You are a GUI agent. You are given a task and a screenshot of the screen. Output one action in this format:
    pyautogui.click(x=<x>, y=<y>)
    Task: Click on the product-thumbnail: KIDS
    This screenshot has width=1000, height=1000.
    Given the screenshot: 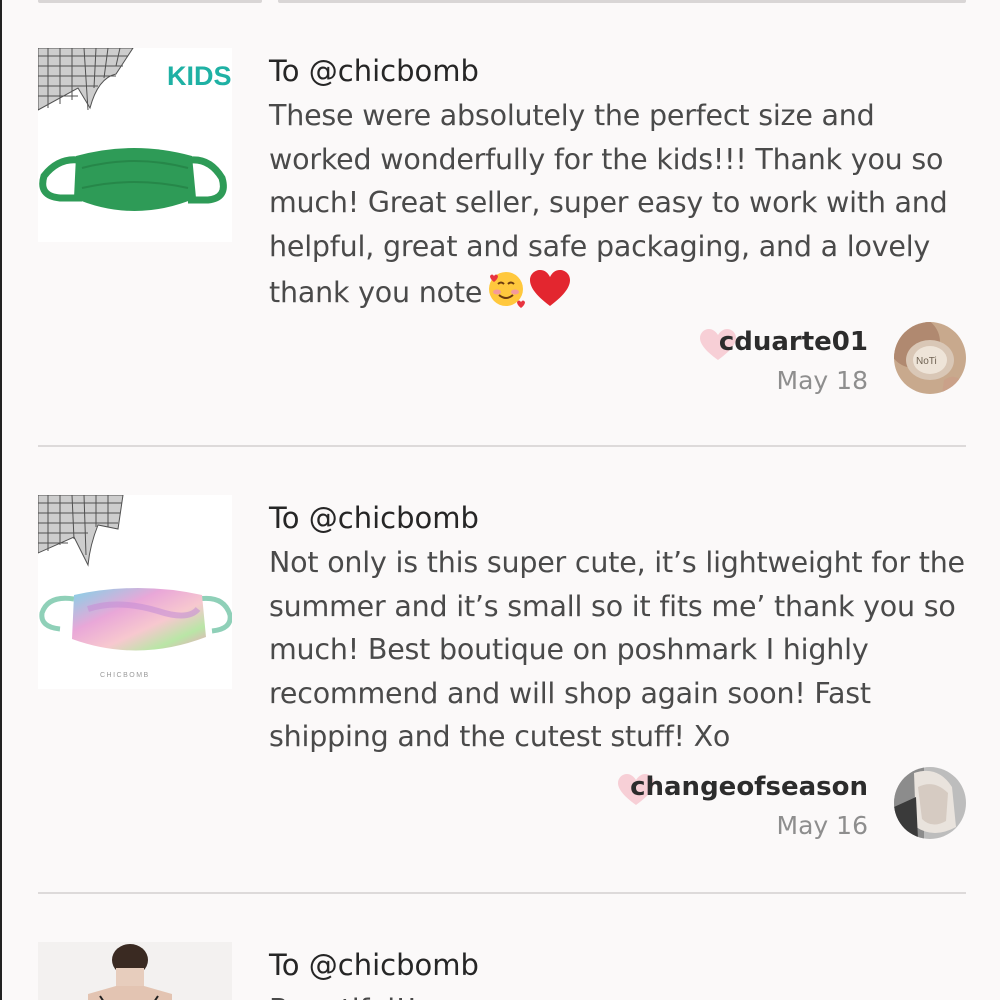 What is the action you would take?
    pyautogui.click(x=135, y=145)
    